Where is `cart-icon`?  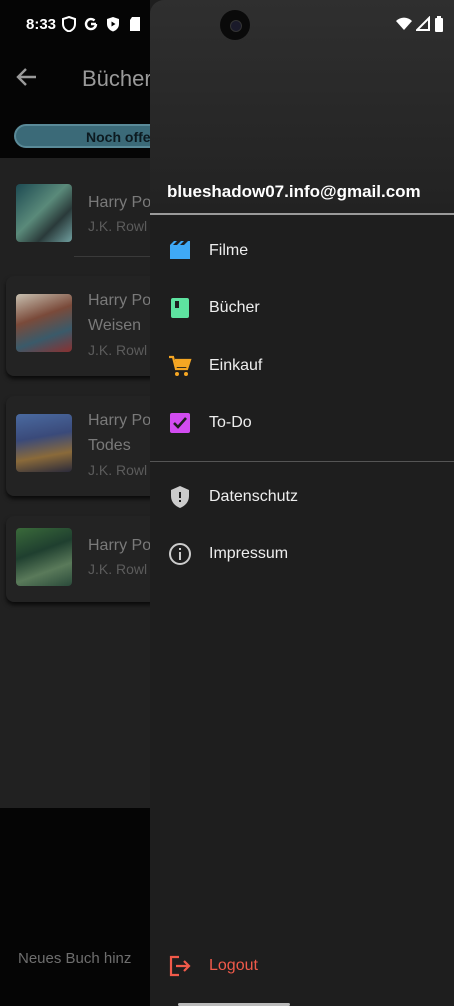
cart-icon is located at coordinates (180, 365).